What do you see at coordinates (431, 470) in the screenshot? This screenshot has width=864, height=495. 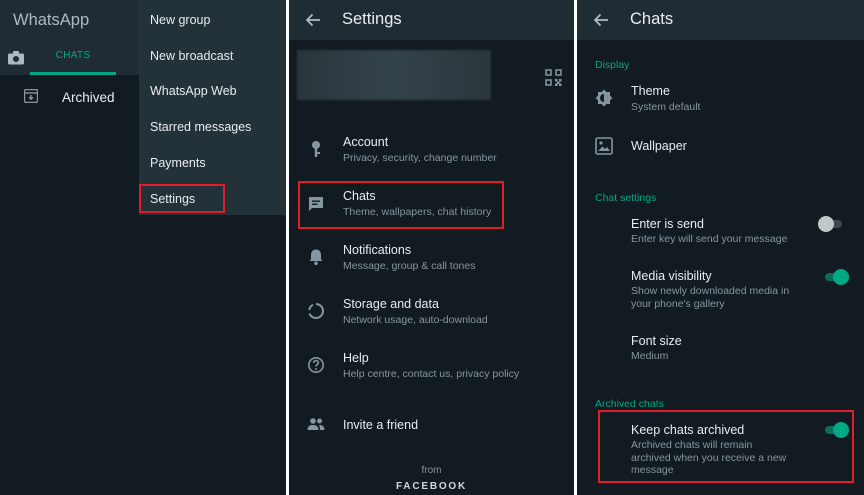 I see `footer-from: from` at bounding box center [431, 470].